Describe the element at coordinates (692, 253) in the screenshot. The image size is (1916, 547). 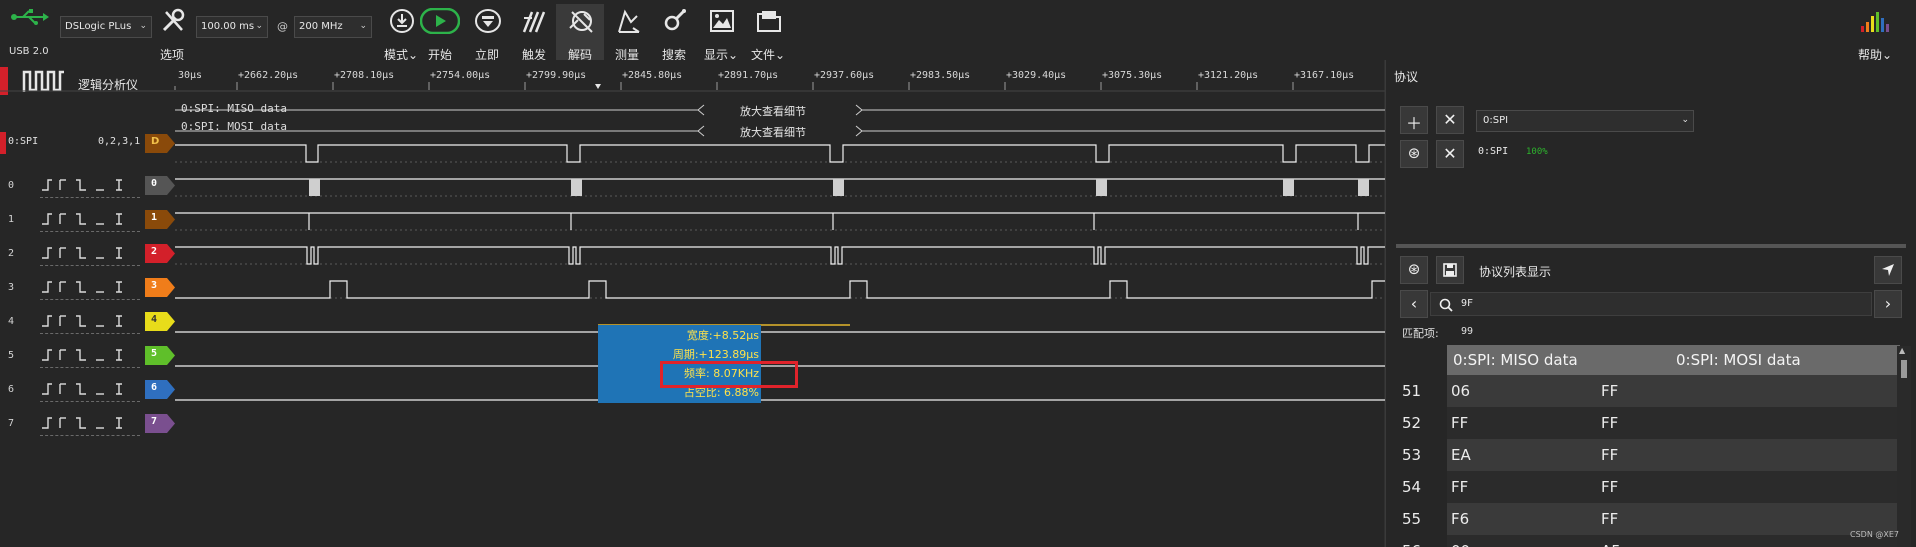
I see `channel-row: 22` at that location.